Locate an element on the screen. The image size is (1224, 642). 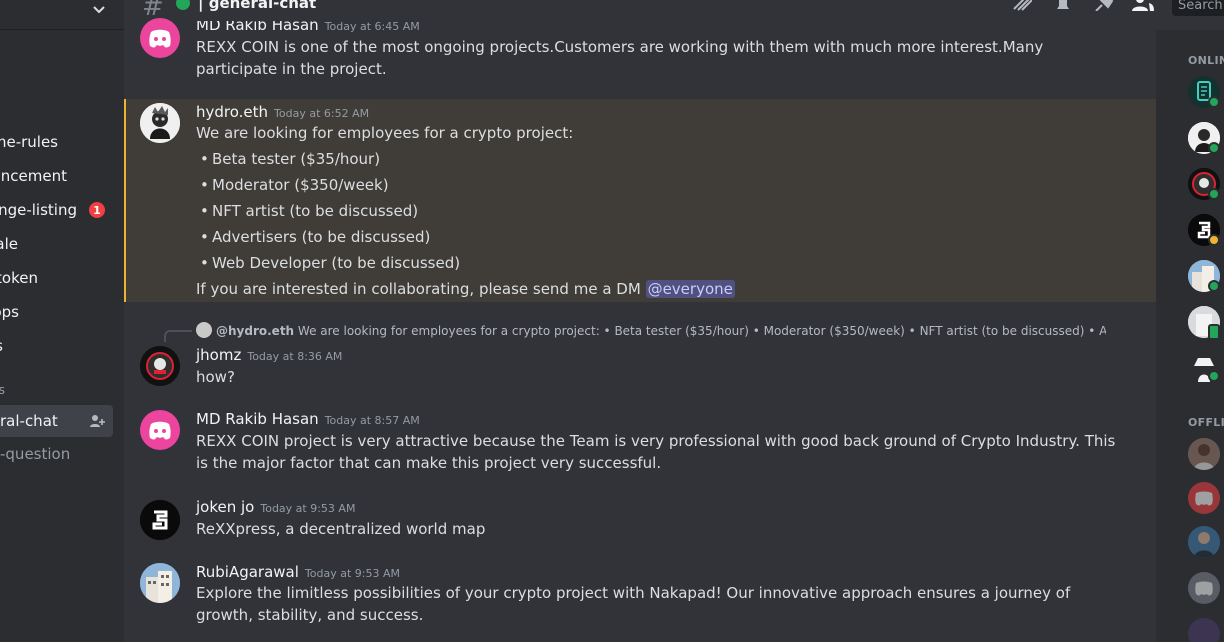
category-header: s is located at coordinates (58, 390).